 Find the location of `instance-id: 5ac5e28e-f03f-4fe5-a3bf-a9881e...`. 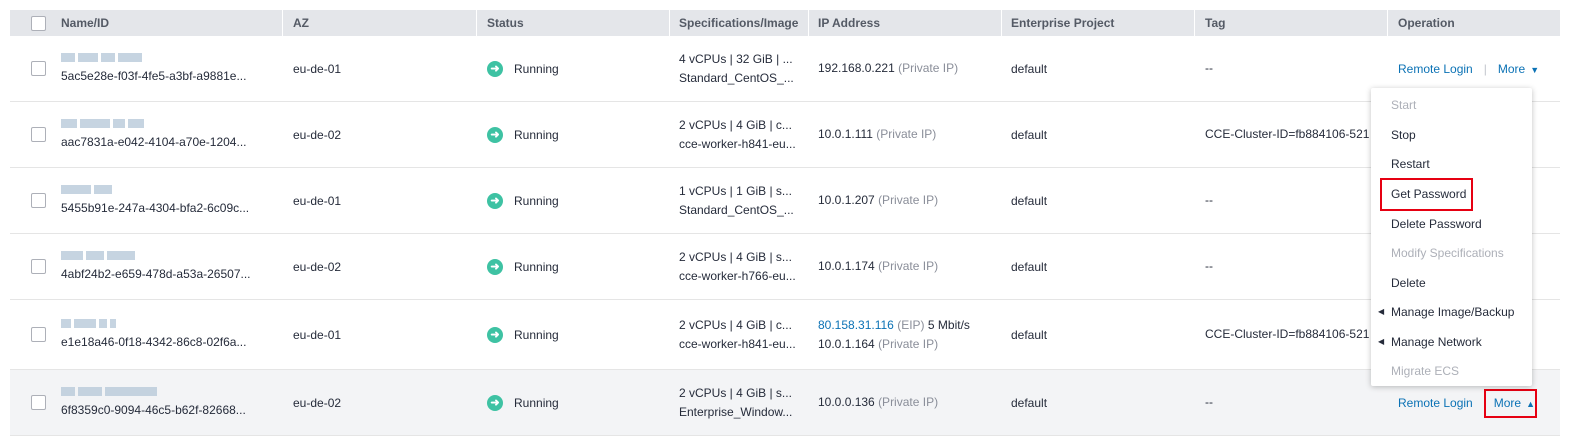

instance-id: 5ac5e28e-f03f-4fe5-a3bf-a9881e... is located at coordinates (171, 76).